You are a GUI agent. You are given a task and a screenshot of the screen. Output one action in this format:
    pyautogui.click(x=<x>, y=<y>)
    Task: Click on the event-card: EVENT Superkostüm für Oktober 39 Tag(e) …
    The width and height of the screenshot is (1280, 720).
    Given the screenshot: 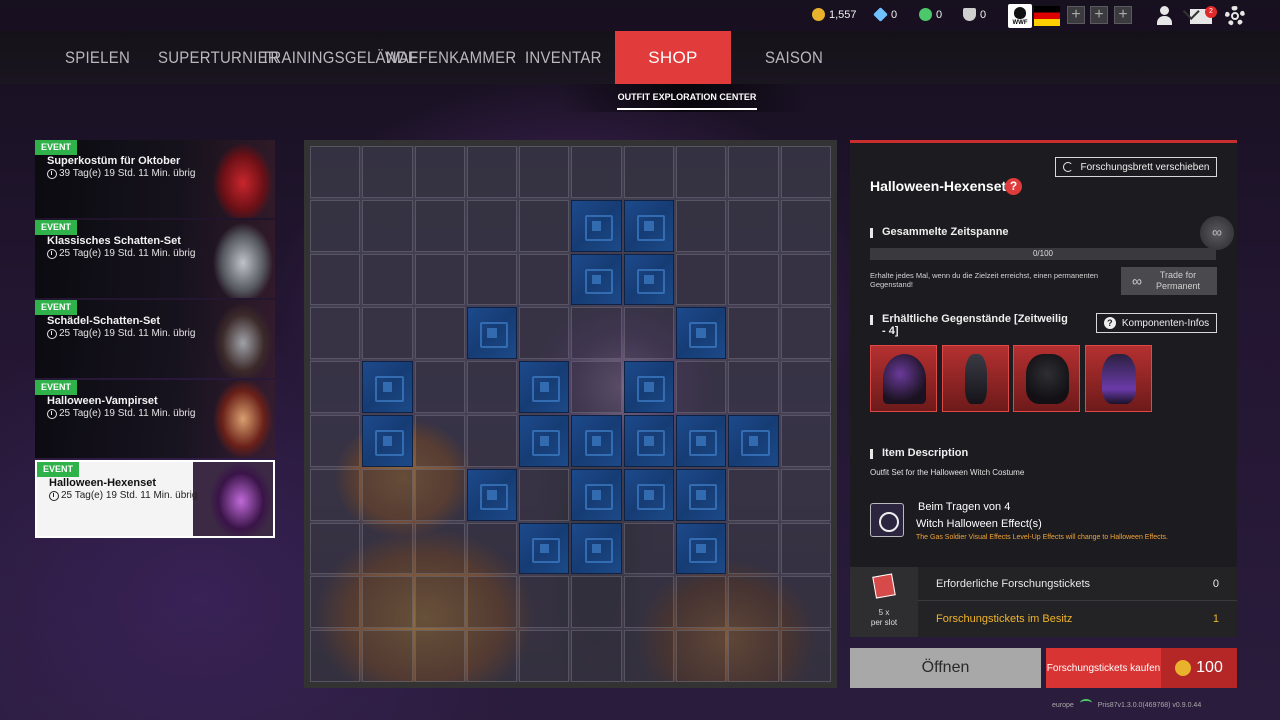 What is the action you would take?
    pyautogui.click(x=155, y=179)
    